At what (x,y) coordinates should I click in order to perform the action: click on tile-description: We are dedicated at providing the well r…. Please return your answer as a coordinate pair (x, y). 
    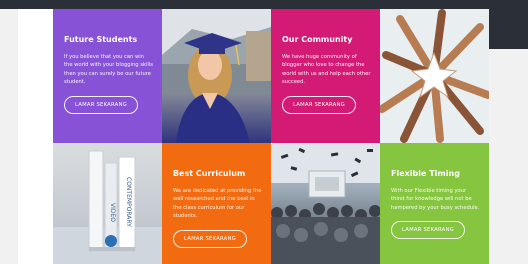
    Looking at the image, I should click on (217, 204).